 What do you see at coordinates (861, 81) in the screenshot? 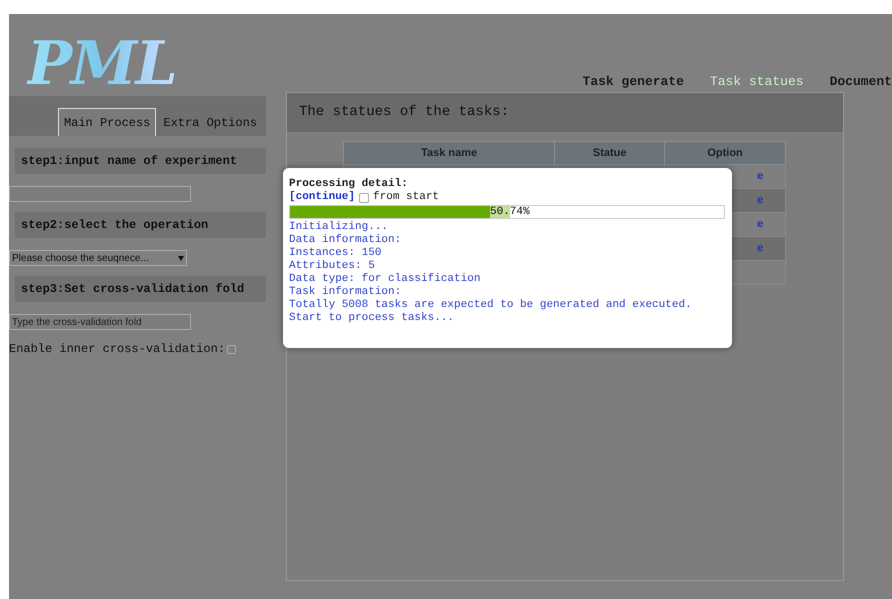
I see `nav-link: Document` at bounding box center [861, 81].